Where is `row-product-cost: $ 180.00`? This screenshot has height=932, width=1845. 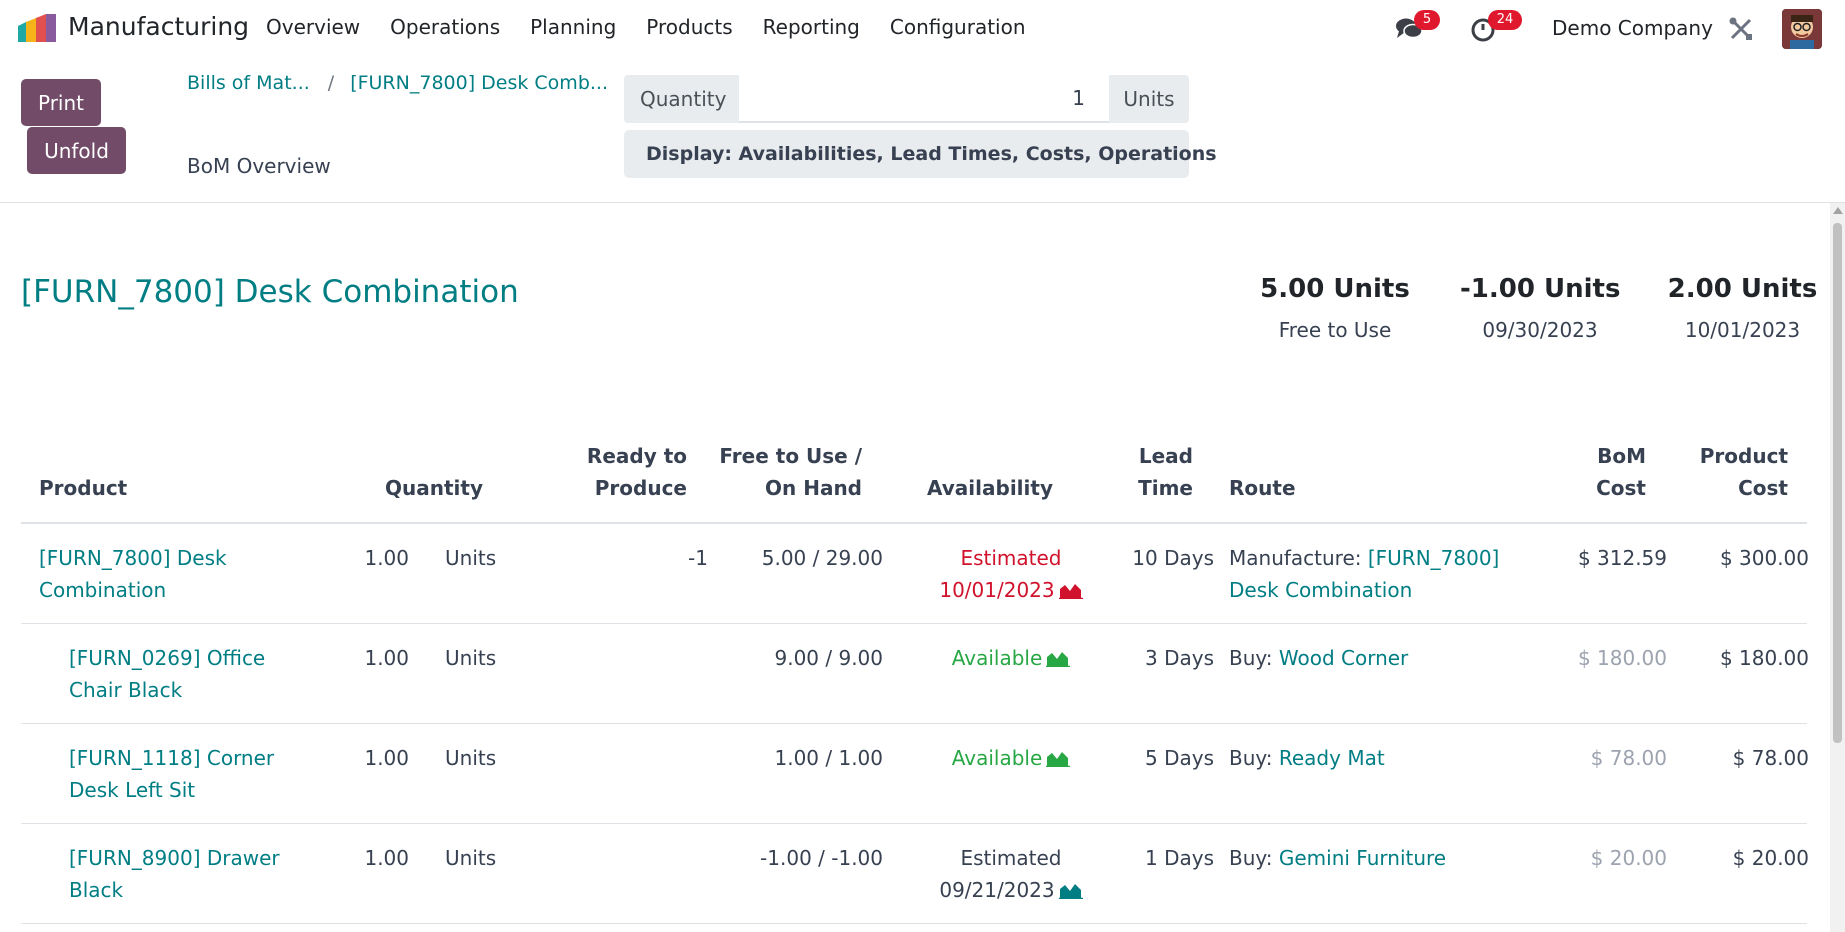 row-product-cost: $ 180.00 is located at coordinates (1764, 658).